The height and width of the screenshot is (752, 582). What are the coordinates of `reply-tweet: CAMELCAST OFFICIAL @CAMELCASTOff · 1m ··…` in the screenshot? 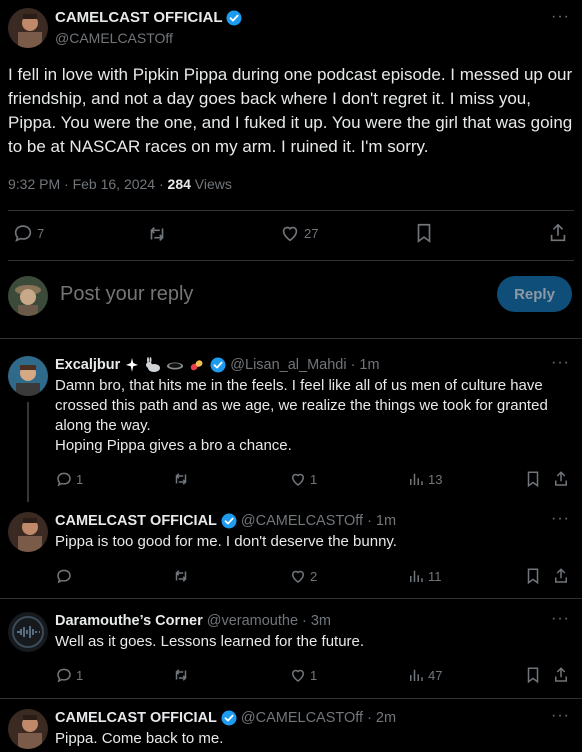 It's located at (291, 549).